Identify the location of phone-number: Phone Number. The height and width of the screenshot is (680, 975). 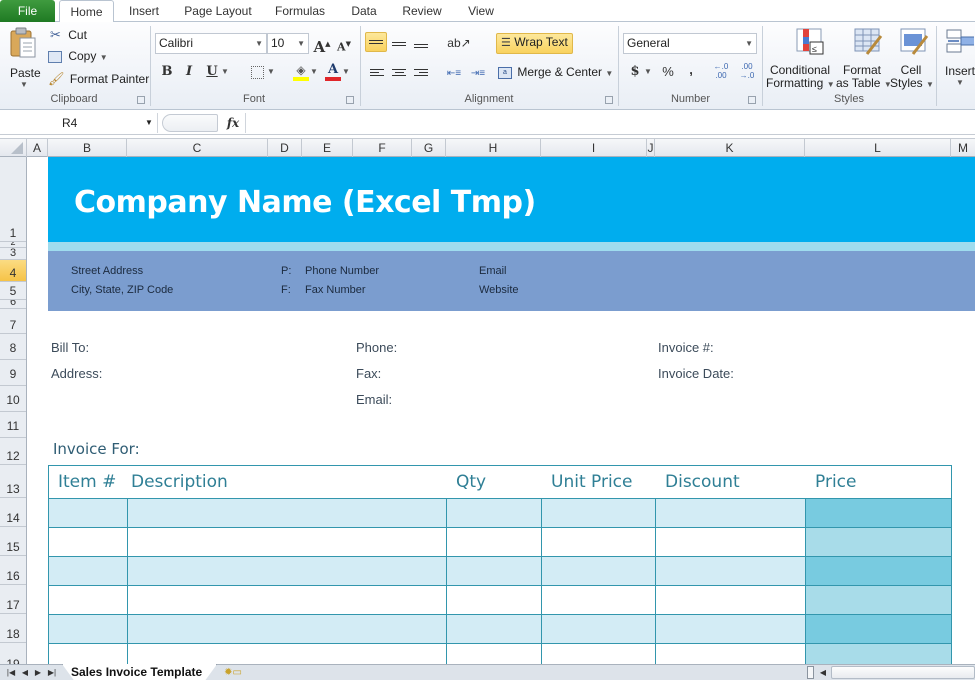
(342, 271).